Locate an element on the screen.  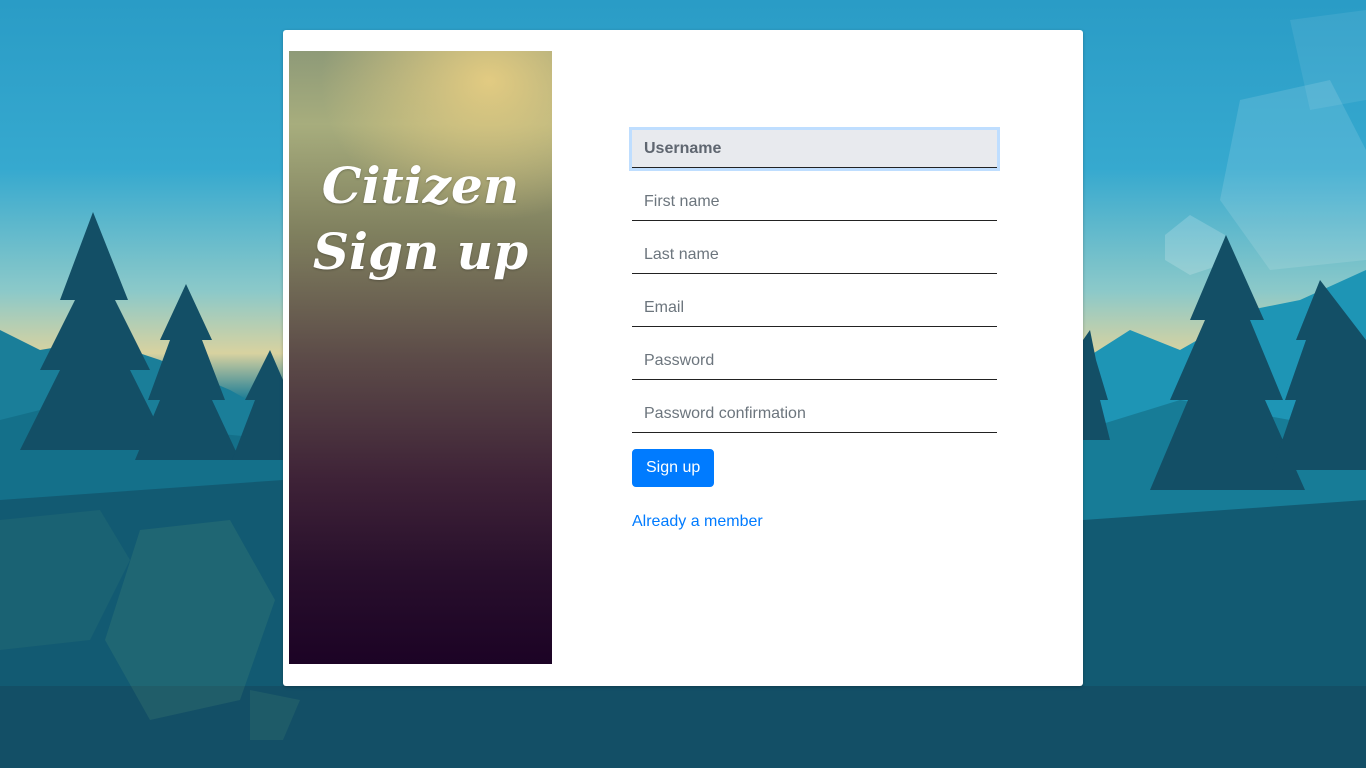
title-line-2: Sign up is located at coordinates (420, 251).